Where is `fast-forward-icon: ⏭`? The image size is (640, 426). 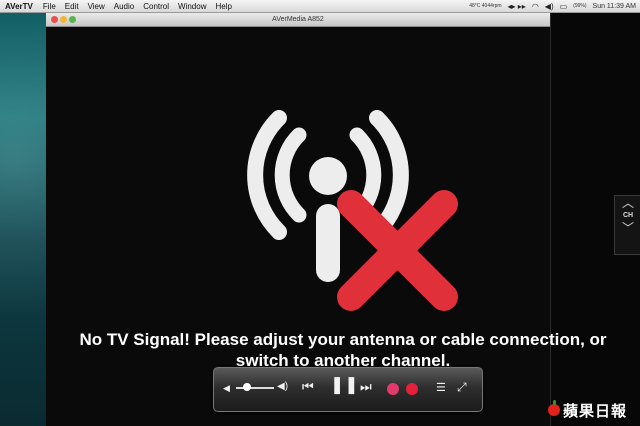
fast-forward-icon: ⏭ is located at coordinates (366, 386).